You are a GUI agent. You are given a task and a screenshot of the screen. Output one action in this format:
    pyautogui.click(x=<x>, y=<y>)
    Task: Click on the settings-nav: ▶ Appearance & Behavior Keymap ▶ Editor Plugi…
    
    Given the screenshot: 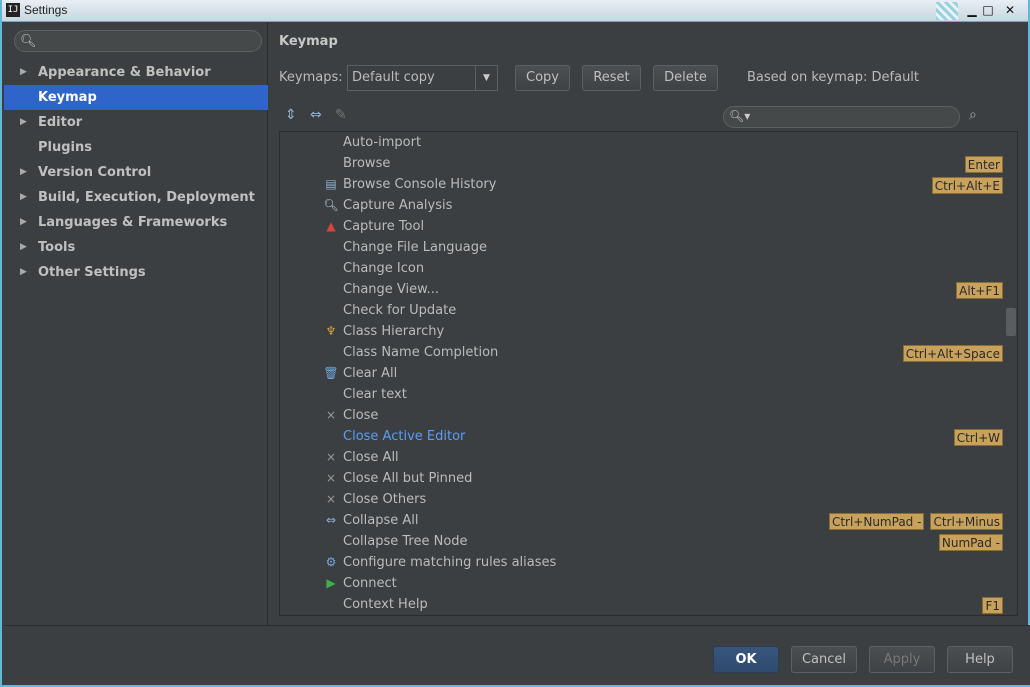 What is the action you would take?
    pyautogui.click(x=136, y=172)
    